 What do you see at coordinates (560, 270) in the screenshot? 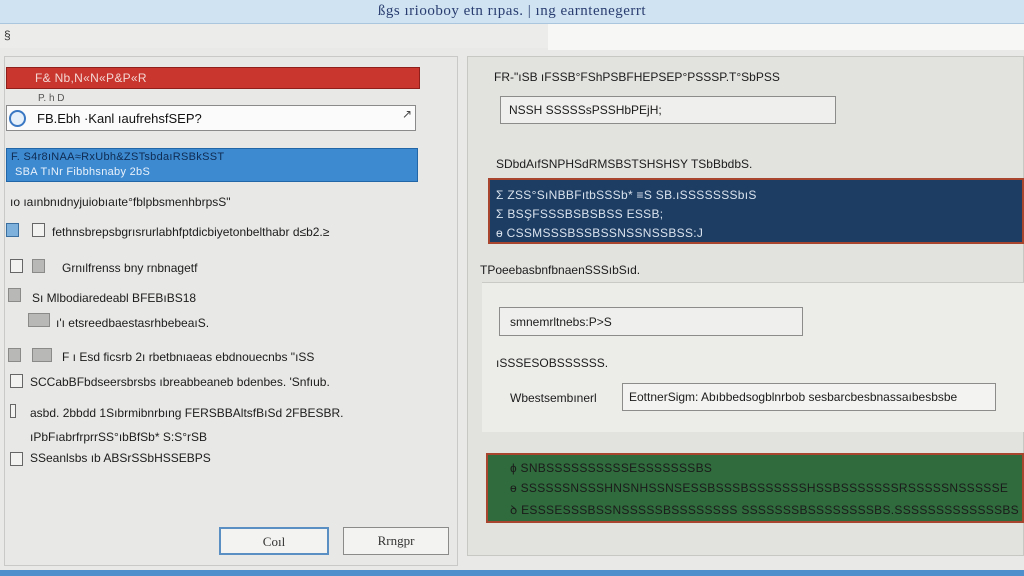
I see `section-caption: TPoeebasbnfbnaenSSSıbSıd.` at bounding box center [560, 270].